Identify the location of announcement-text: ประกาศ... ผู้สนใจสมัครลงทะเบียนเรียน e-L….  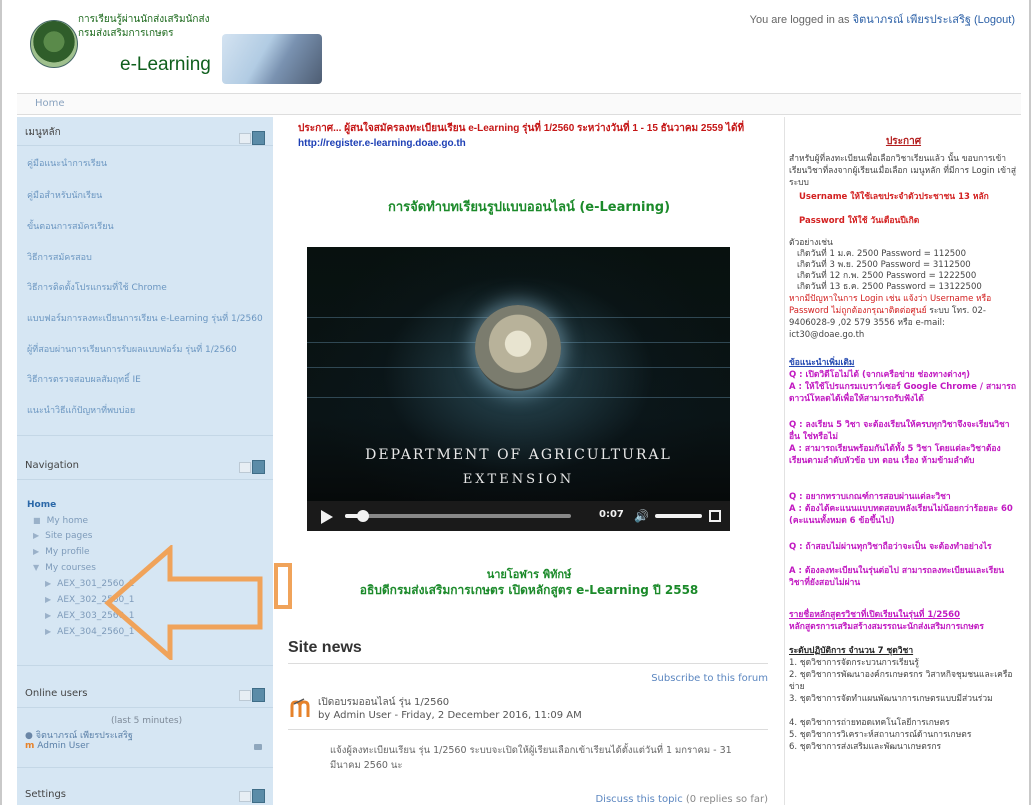
(521, 128).